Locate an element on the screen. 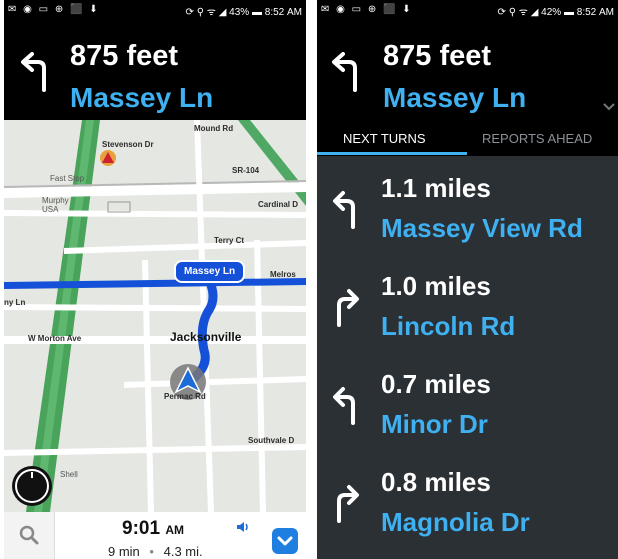 This screenshot has height=559, width=618. tab-bar: NEXT TURNS REPORTS AHEAD is located at coordinates (467, 138).